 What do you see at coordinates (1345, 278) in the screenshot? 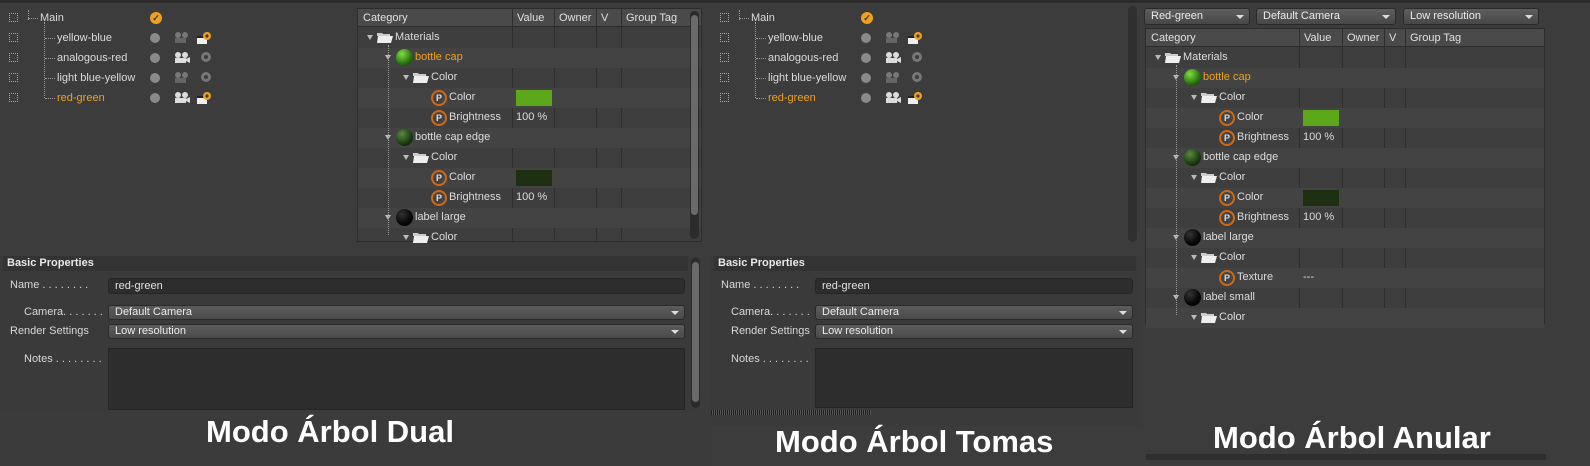
I see `table-row: P Texture ---` at bounding box center [1345, 278].